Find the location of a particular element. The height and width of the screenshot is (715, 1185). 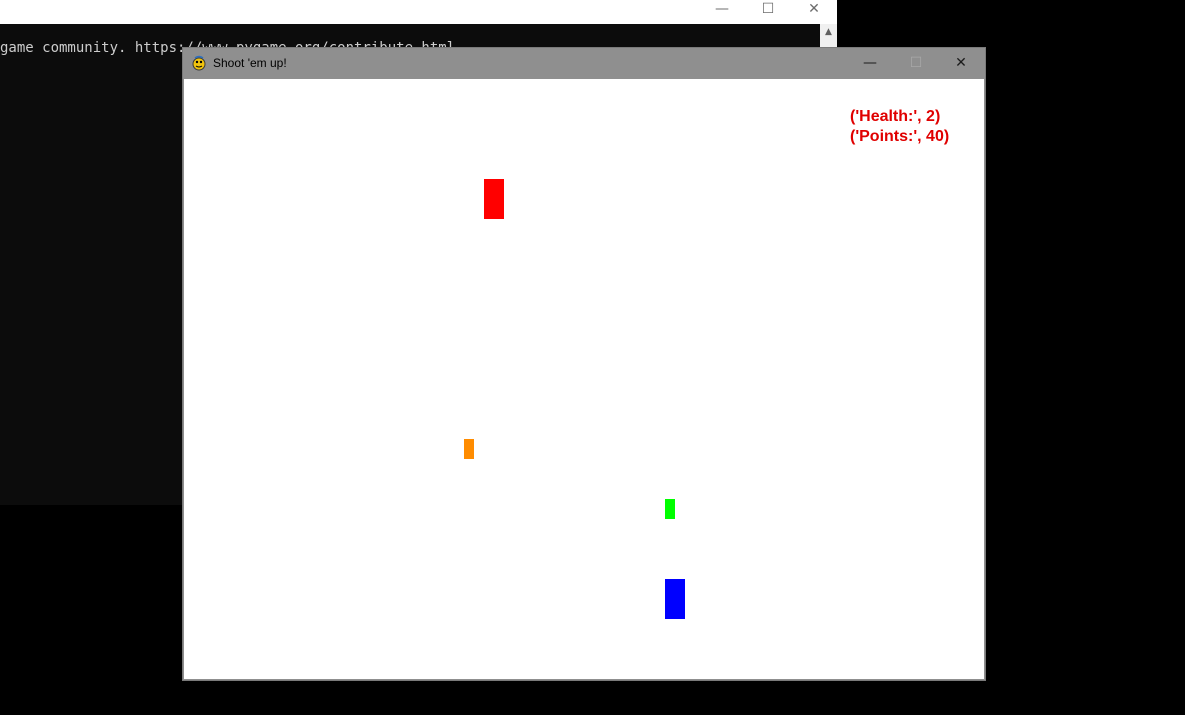

points-readout: ('Points:', 40) is located at coordinates (900, 136).